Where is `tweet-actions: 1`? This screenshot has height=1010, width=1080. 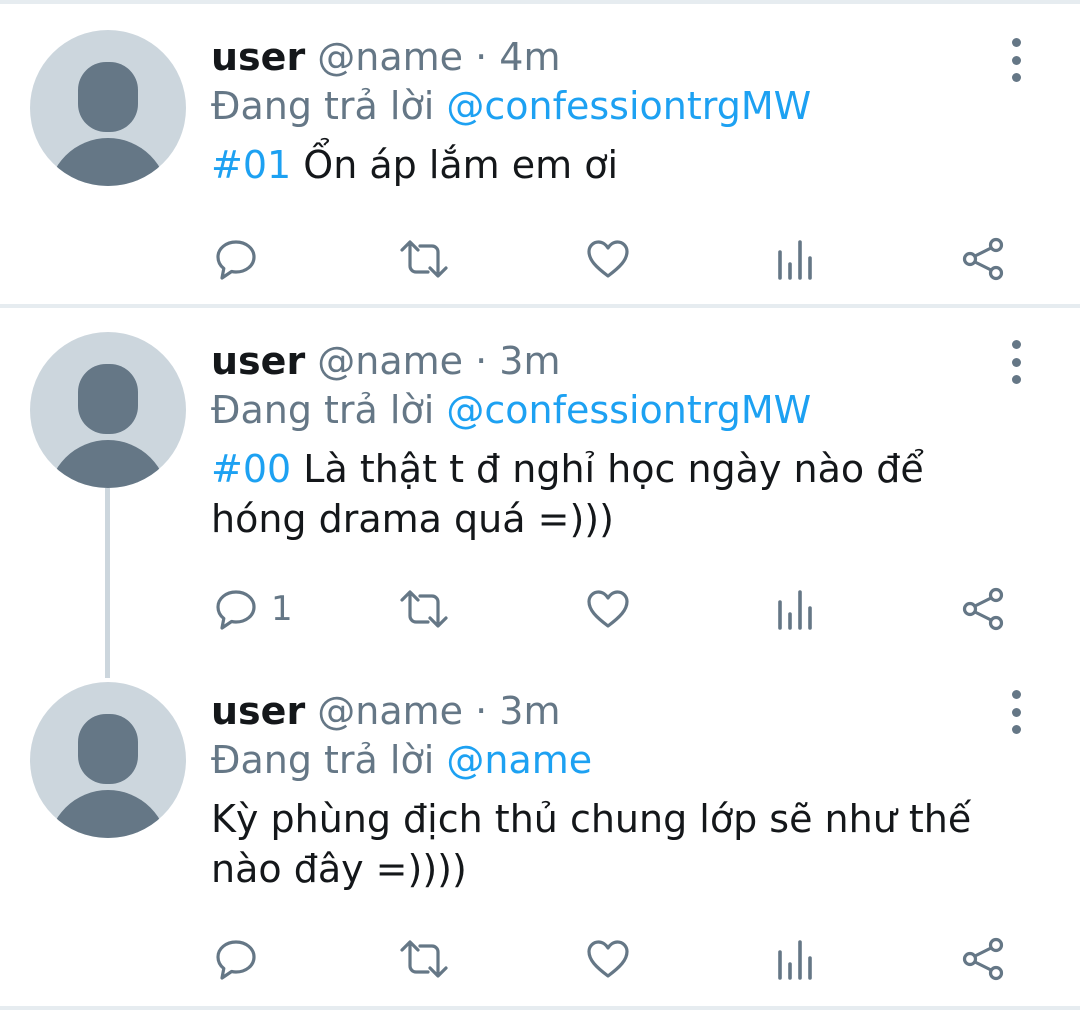 tweet-actions: 1 is located at coordinates (540, 609).